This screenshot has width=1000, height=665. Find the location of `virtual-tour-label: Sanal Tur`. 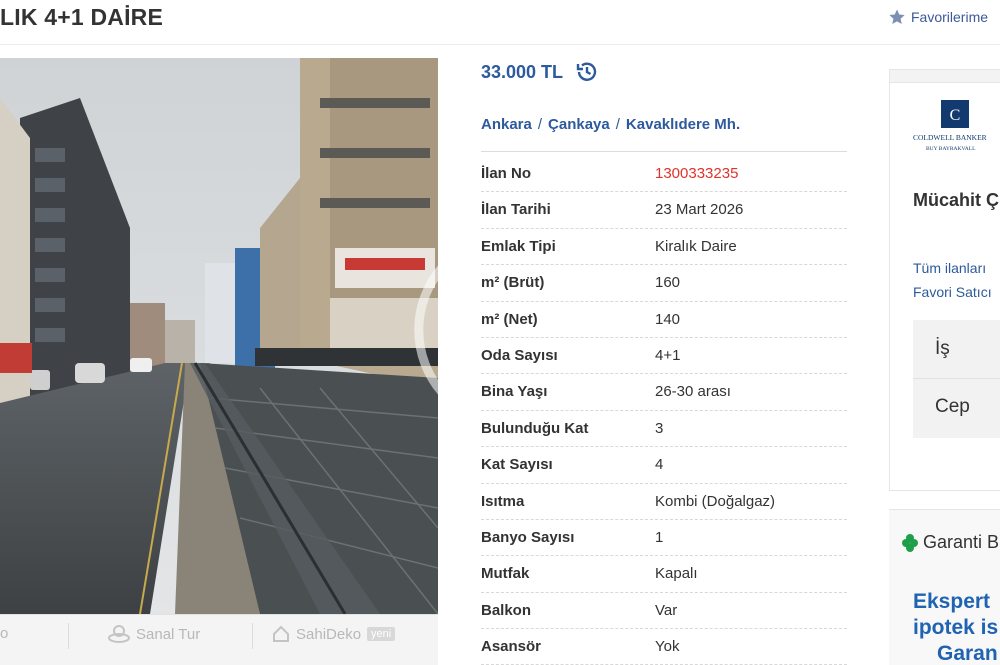

virtual-tour-label: Sanal Tur is located at coordinates (168, 634).